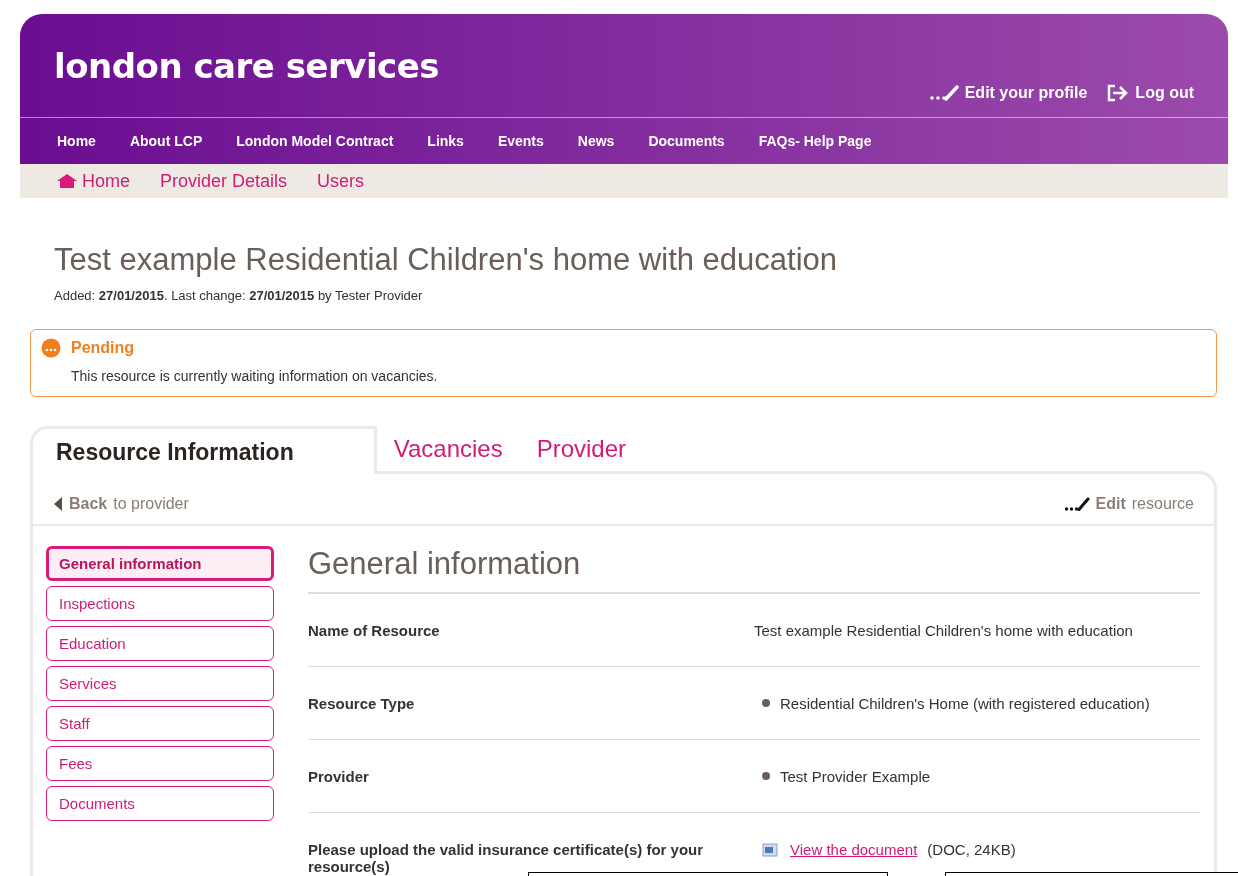 This screenshot has height=876, width=1238. I want to click on back-link: Back to provider, so click(121, 504).